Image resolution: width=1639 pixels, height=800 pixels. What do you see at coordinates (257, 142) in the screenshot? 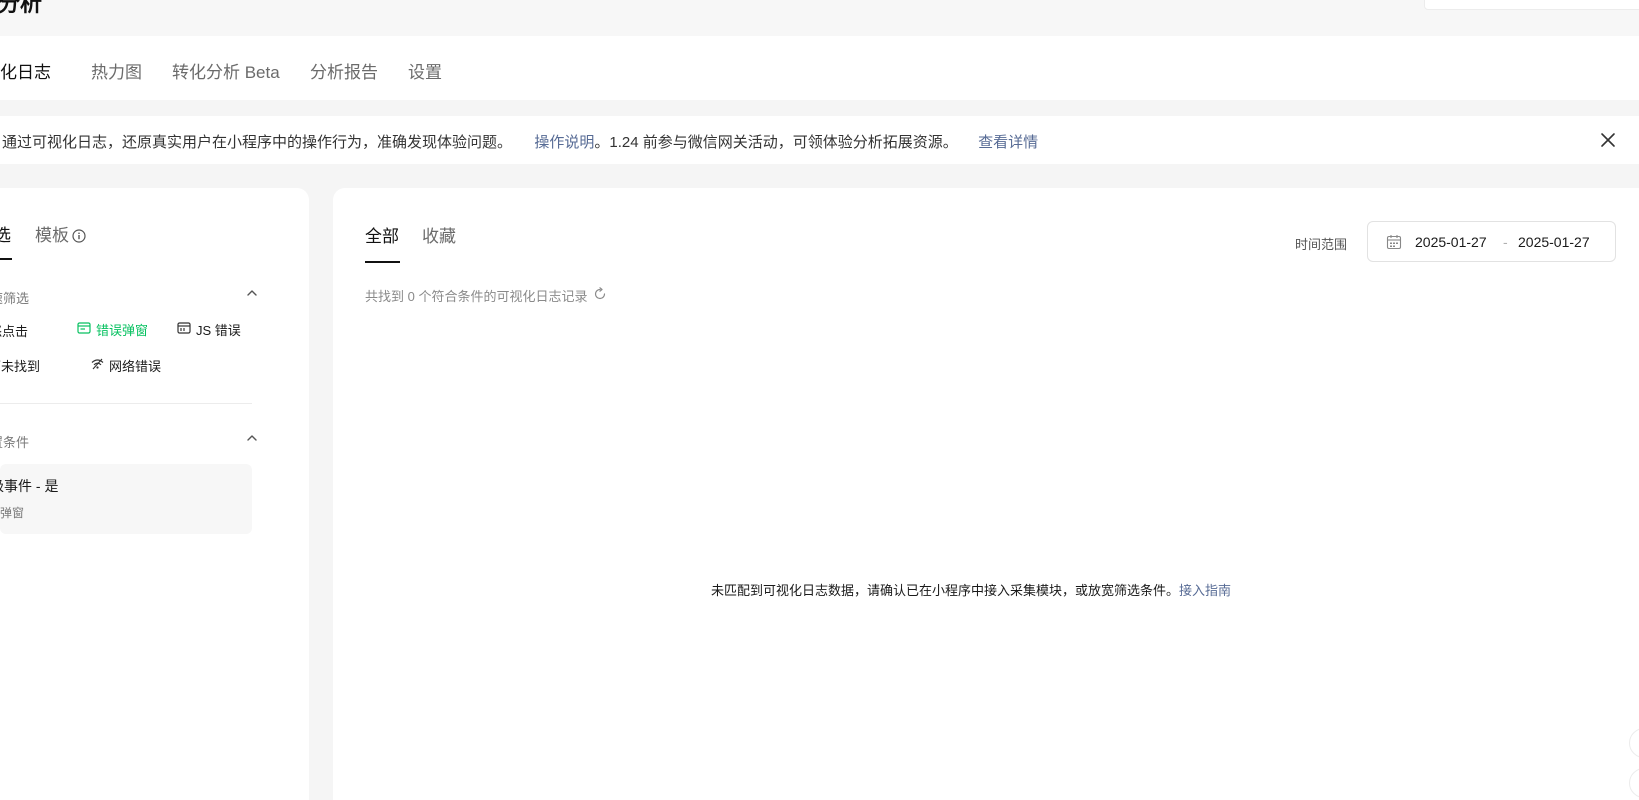
I see `notice-text-1: 通过可视化日志，还原真实用户在小程序中的操作行为，准确发现体验问题。` at bounding box center [257, 142].